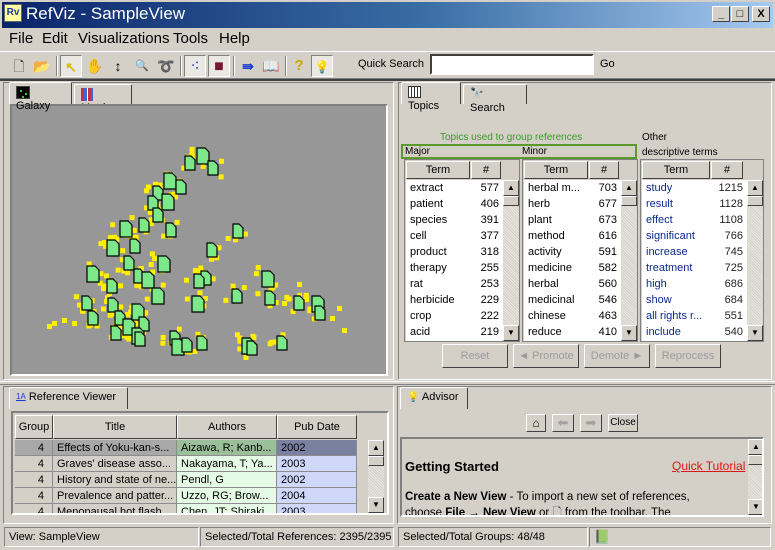  I want to click on tab-matrix: Matrix, so click(103, 99).